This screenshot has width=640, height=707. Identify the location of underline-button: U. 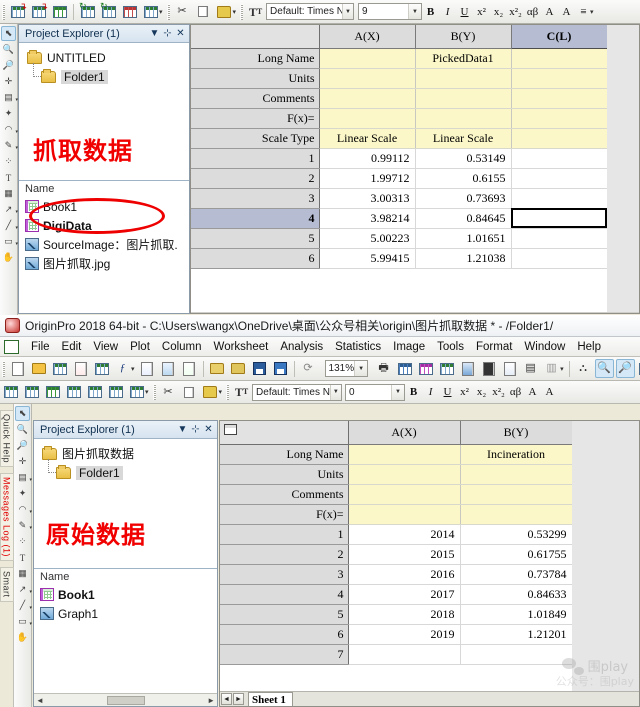
(447, 392).